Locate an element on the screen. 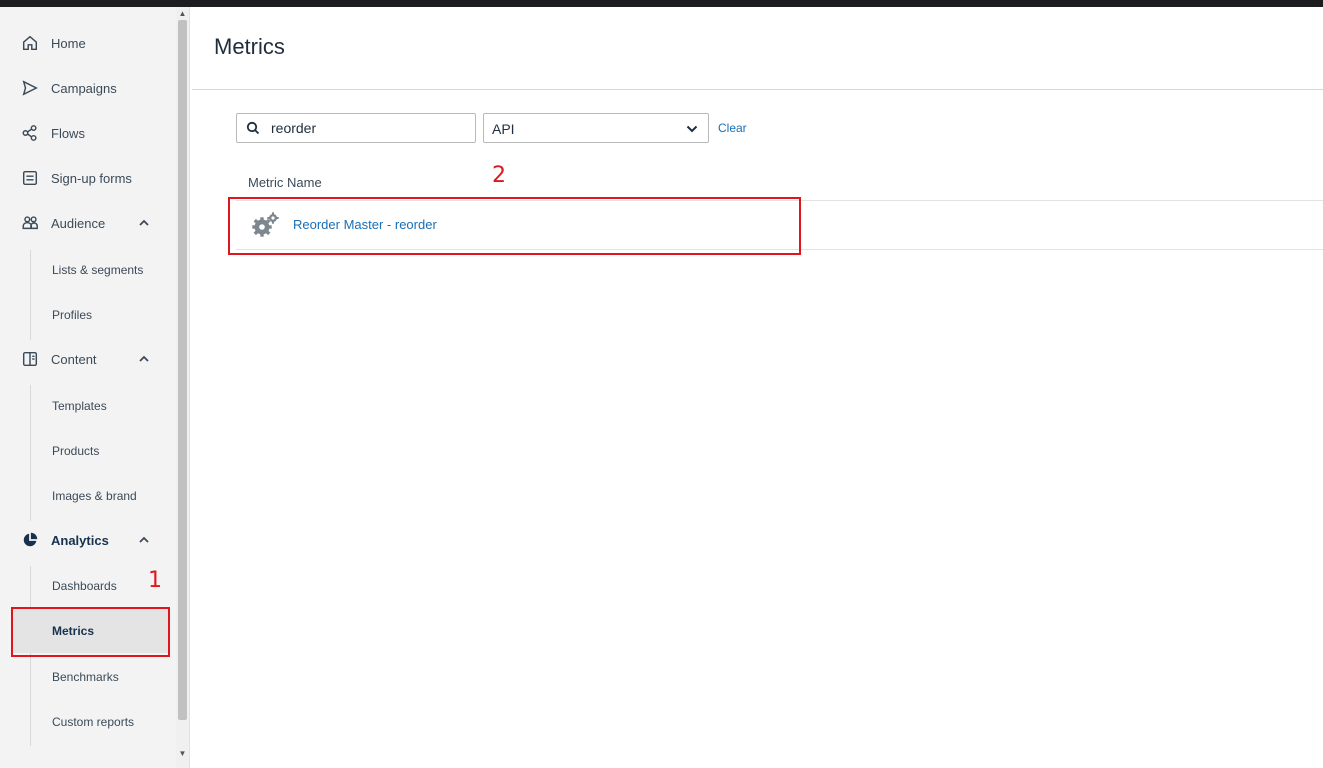 This screenshot has width=1323, height=768. select-value: API is located at coordinates (503, 129).